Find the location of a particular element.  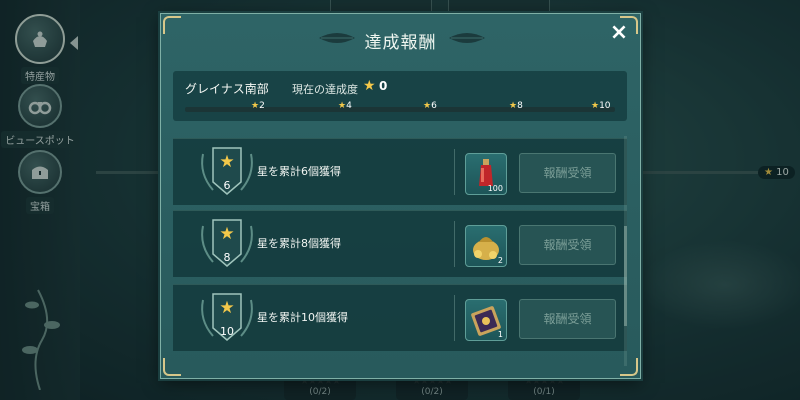

milestone-marker: ★8 is located at coordinates (516, 106).